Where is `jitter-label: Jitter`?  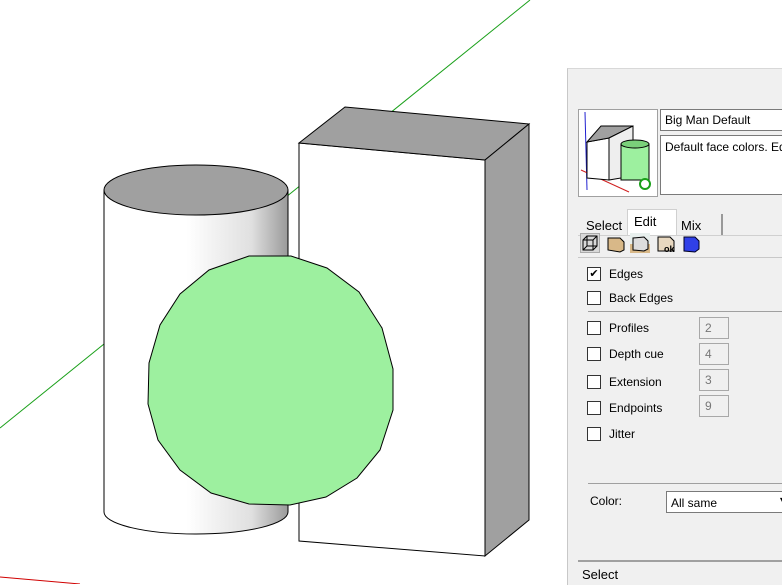
jitter-label: Jitter is located at coordinates (622, 434).